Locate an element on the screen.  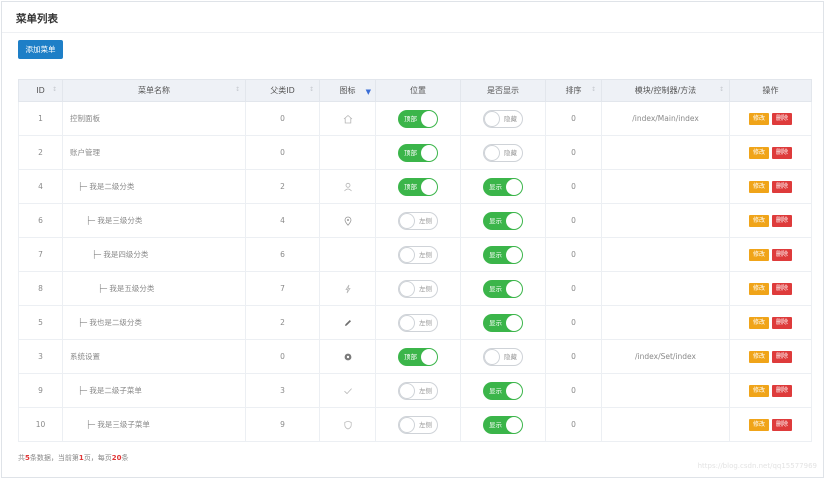
col-header-icon: 图标 ▼ is located at coordinates (347, 90).